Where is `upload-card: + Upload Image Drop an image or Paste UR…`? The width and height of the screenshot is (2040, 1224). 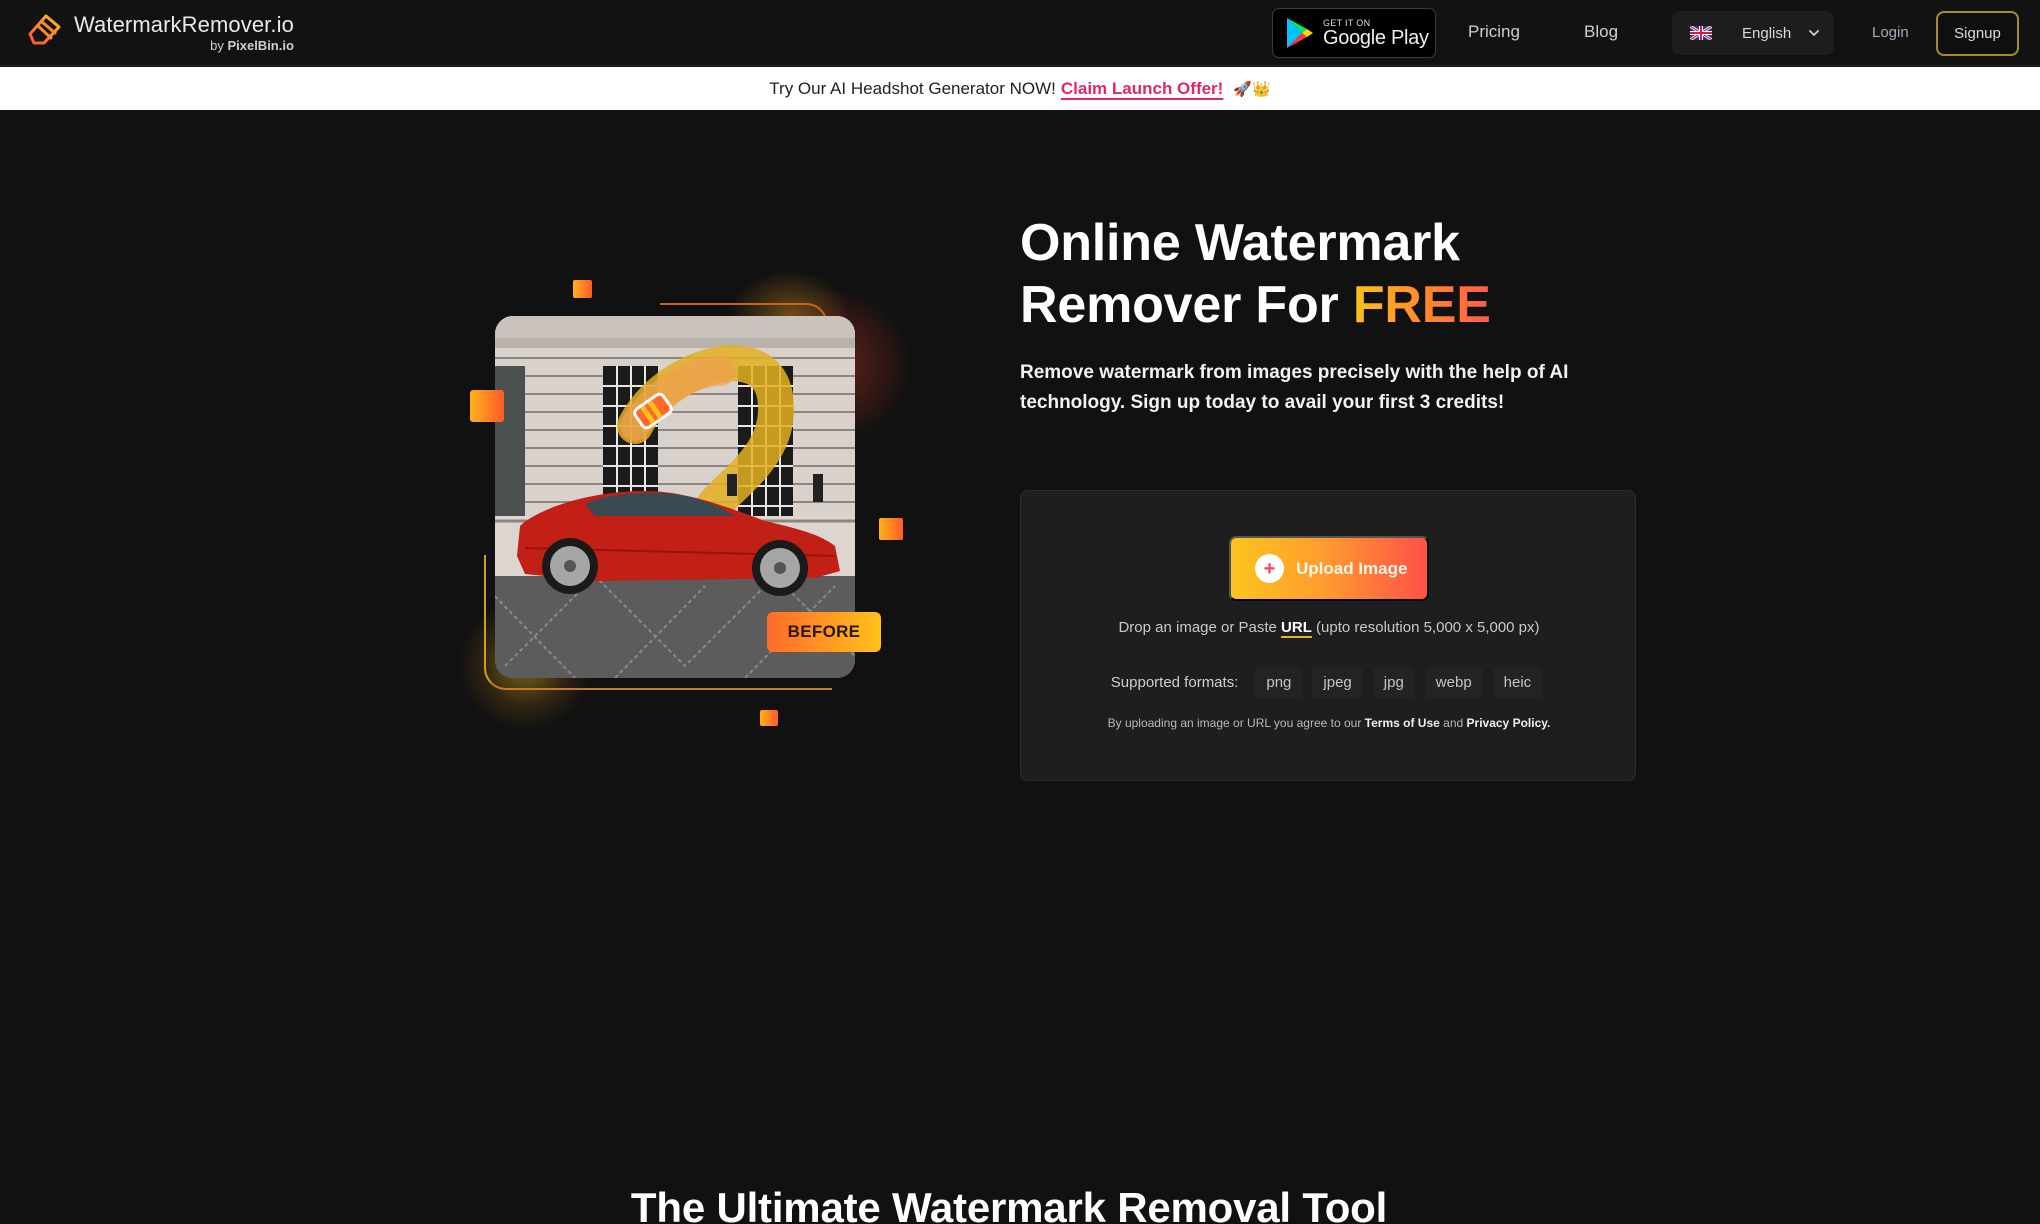
upload-card: + Upload Image Drop an image or Paste UR… is located at coordinates (1328, 635).